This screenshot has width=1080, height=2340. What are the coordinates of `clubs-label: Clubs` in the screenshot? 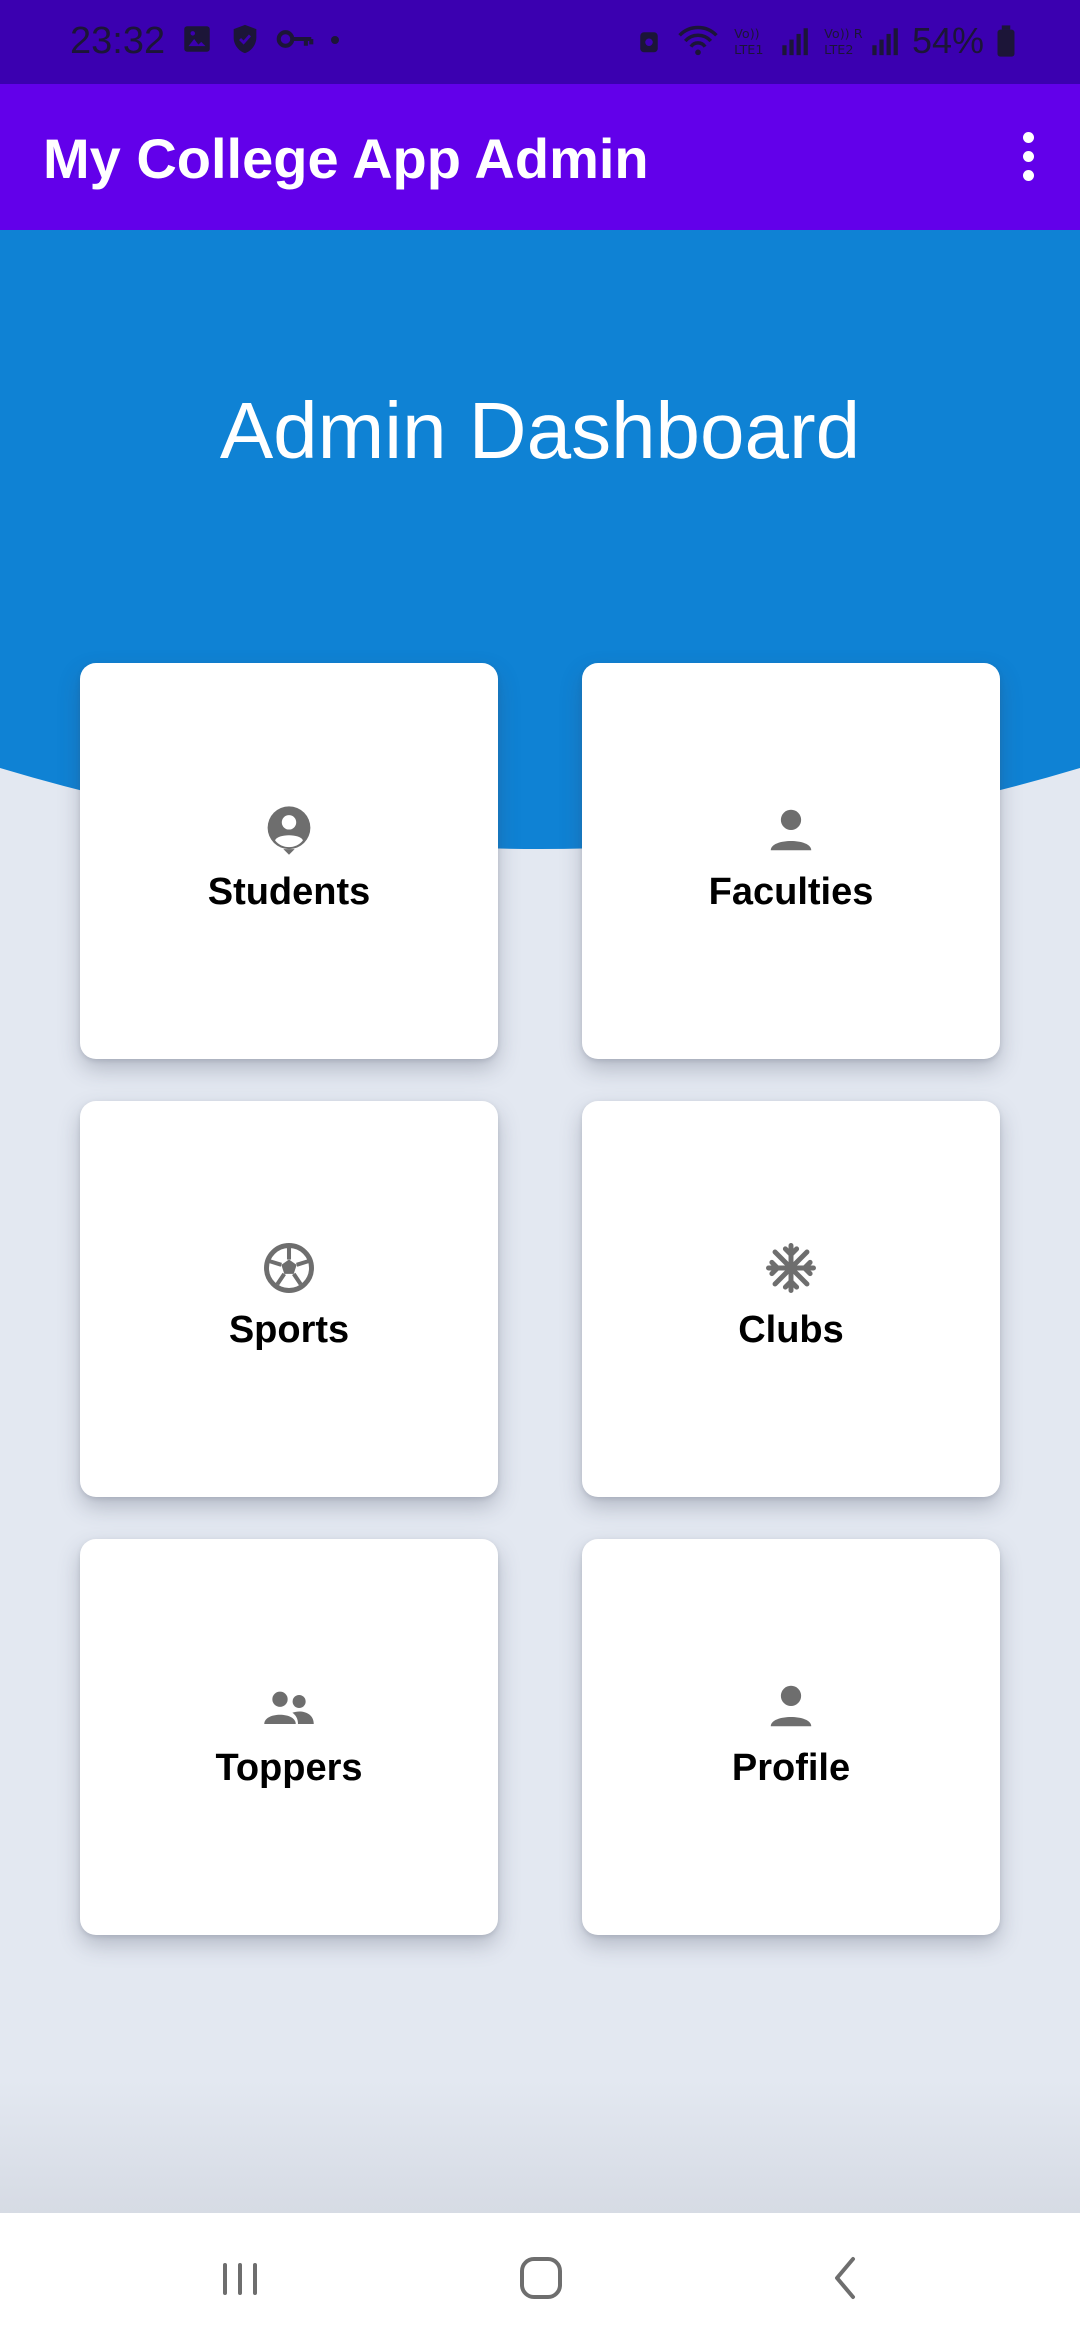 It's located at (791, 1330).